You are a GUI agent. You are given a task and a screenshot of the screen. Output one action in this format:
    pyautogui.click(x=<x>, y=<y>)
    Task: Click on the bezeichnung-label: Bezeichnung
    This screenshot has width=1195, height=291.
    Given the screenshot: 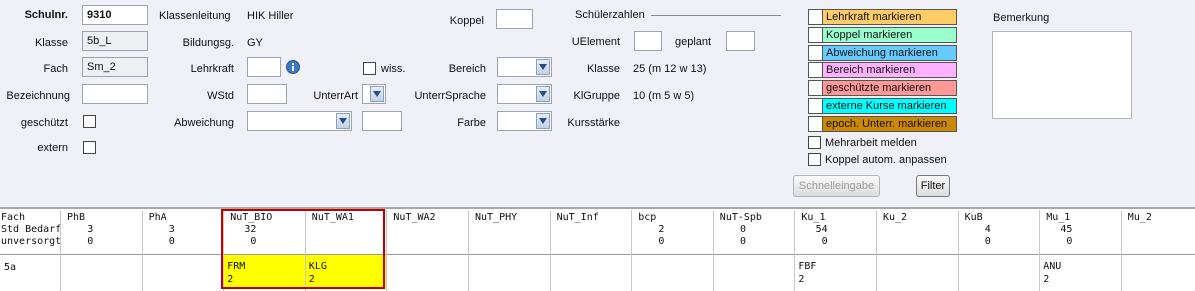 What is the action you would take?
    pyautogui.click(x=38, y=96)
    